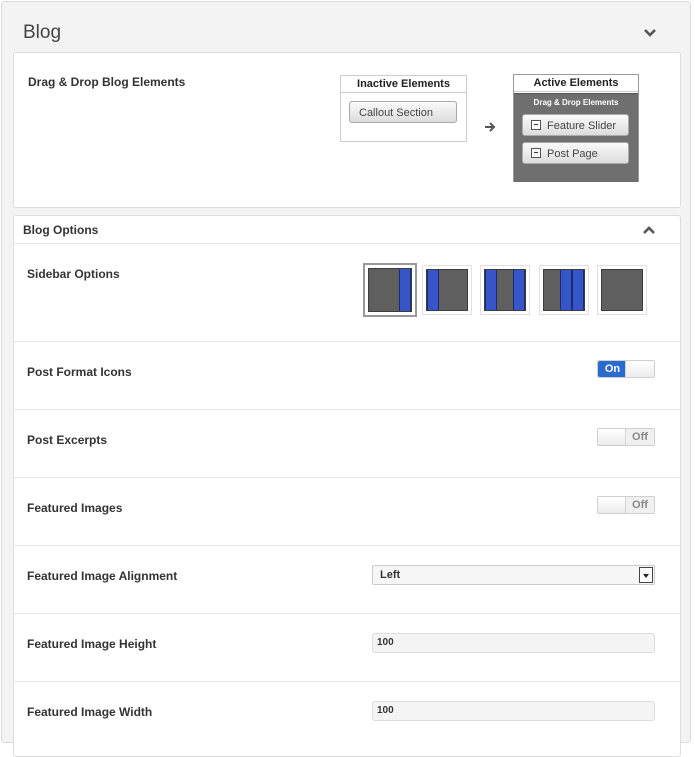  I want to click on featured-image-width-input: 100, so click(513, 711).